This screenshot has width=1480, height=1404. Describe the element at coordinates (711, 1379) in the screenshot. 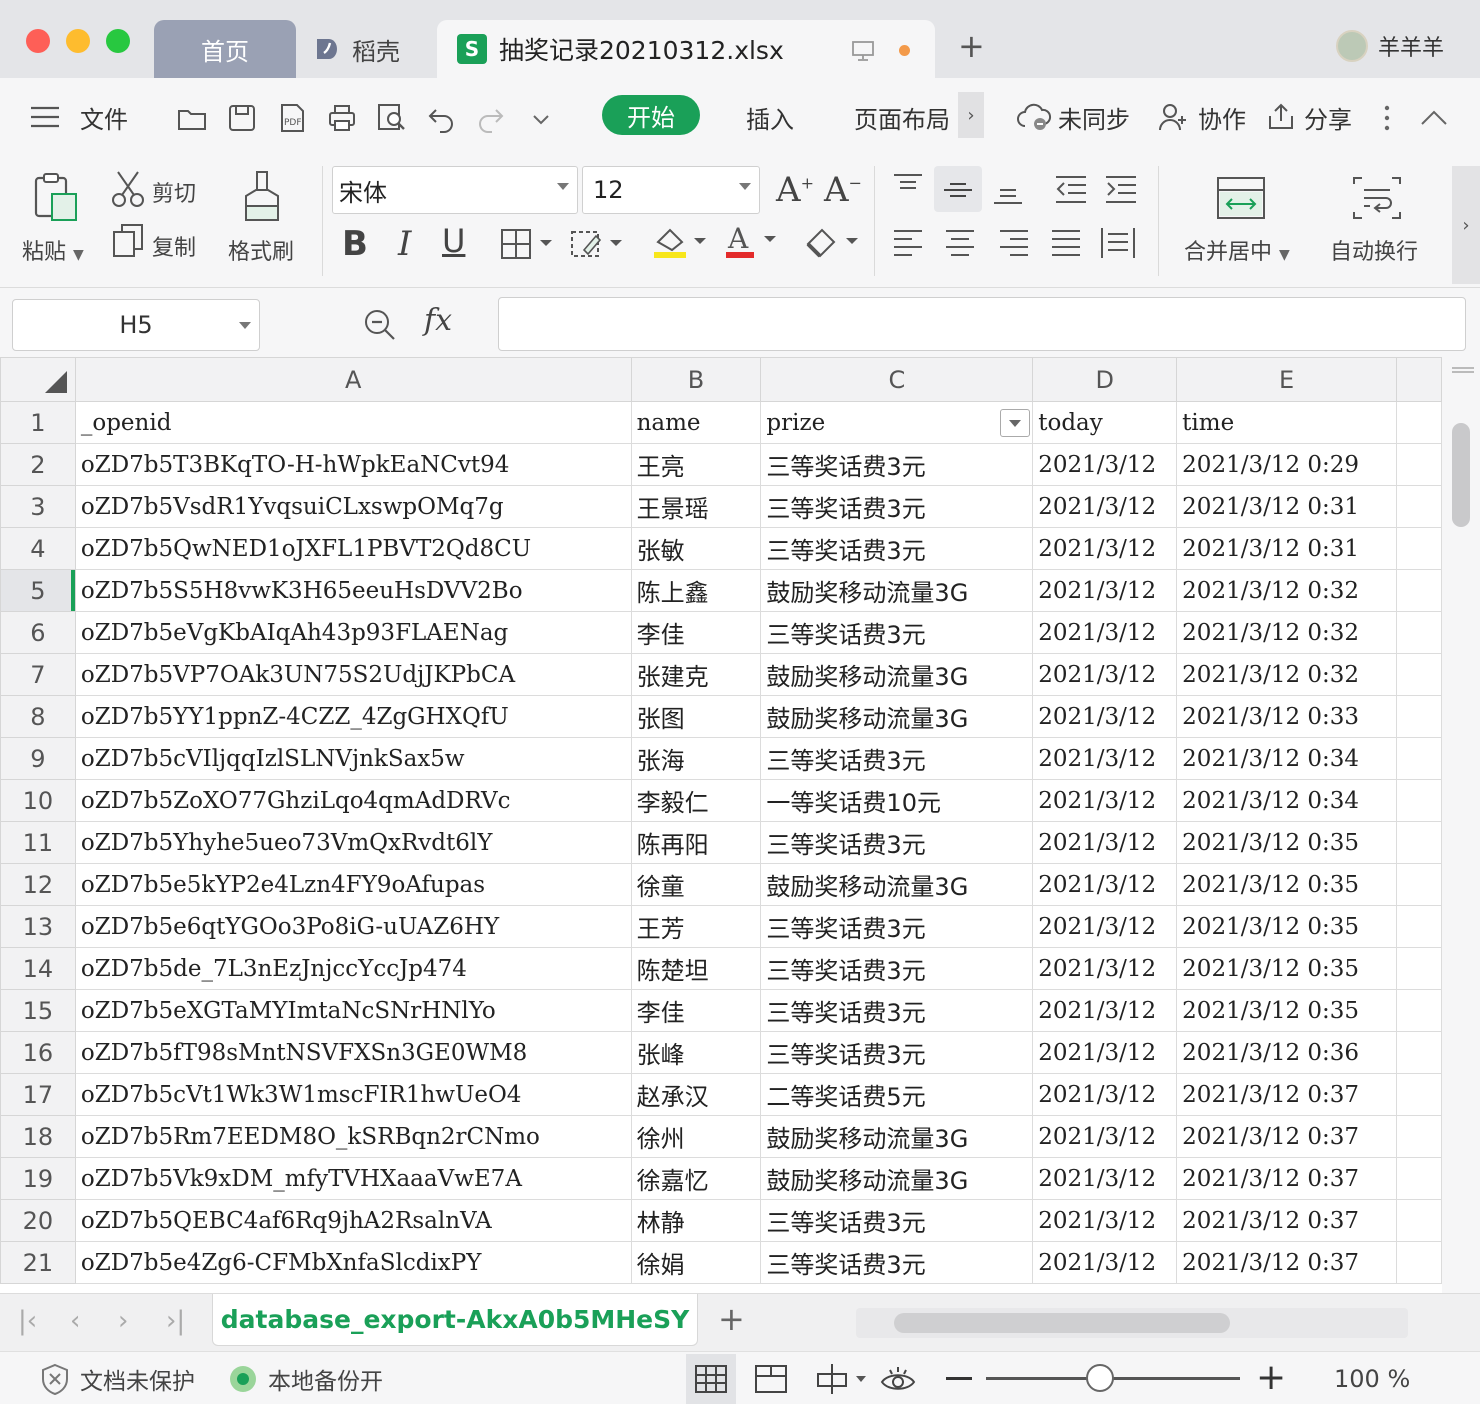

I see `normal-view-button` at that location.